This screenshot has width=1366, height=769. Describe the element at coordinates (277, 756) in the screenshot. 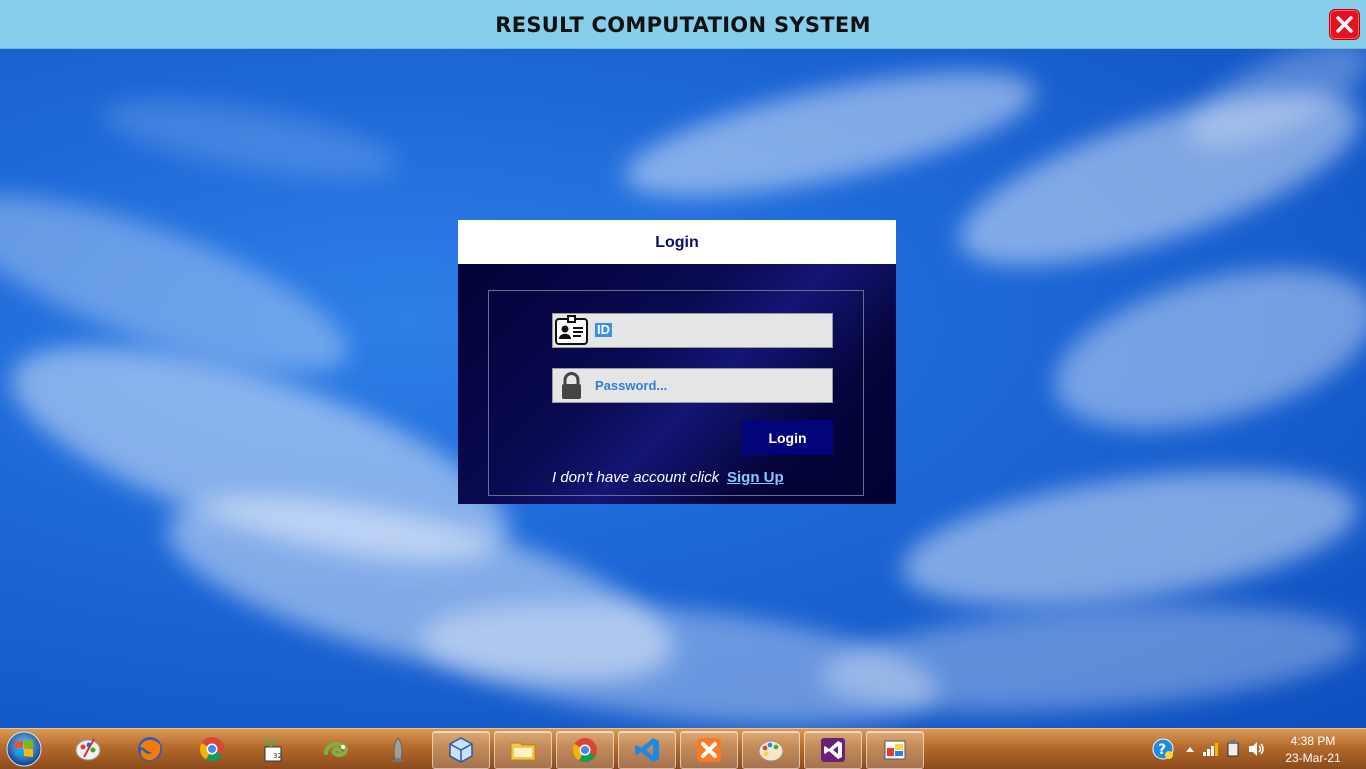

I see `svg-text: 32` at that location.